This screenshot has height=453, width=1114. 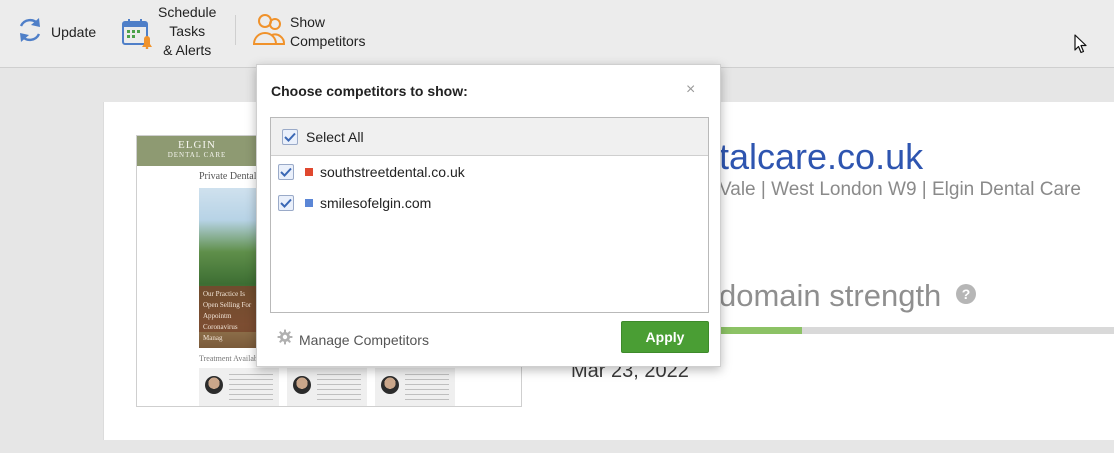 What do you see at coordinates (30, 32) in the screenshot?
I see `refresh-icon` at bounding box center [30, 32].